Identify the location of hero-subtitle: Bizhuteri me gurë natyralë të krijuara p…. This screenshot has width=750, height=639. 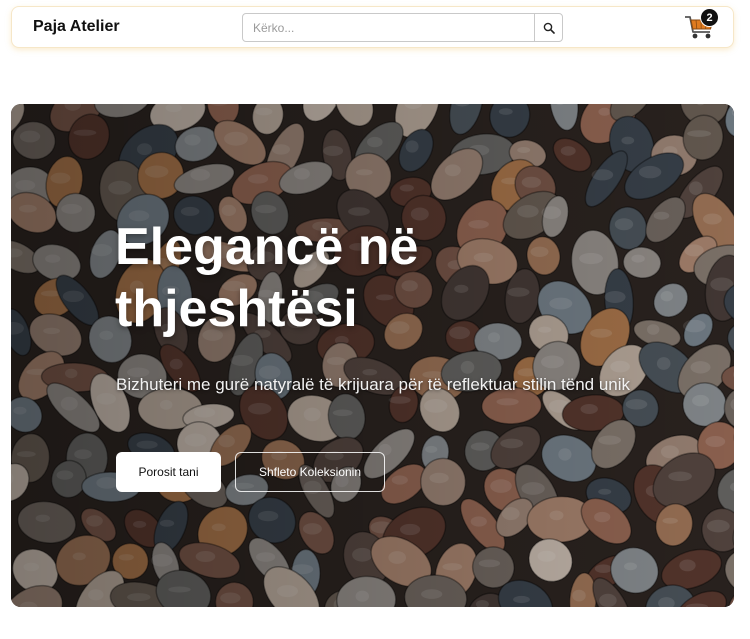
(373, 384).